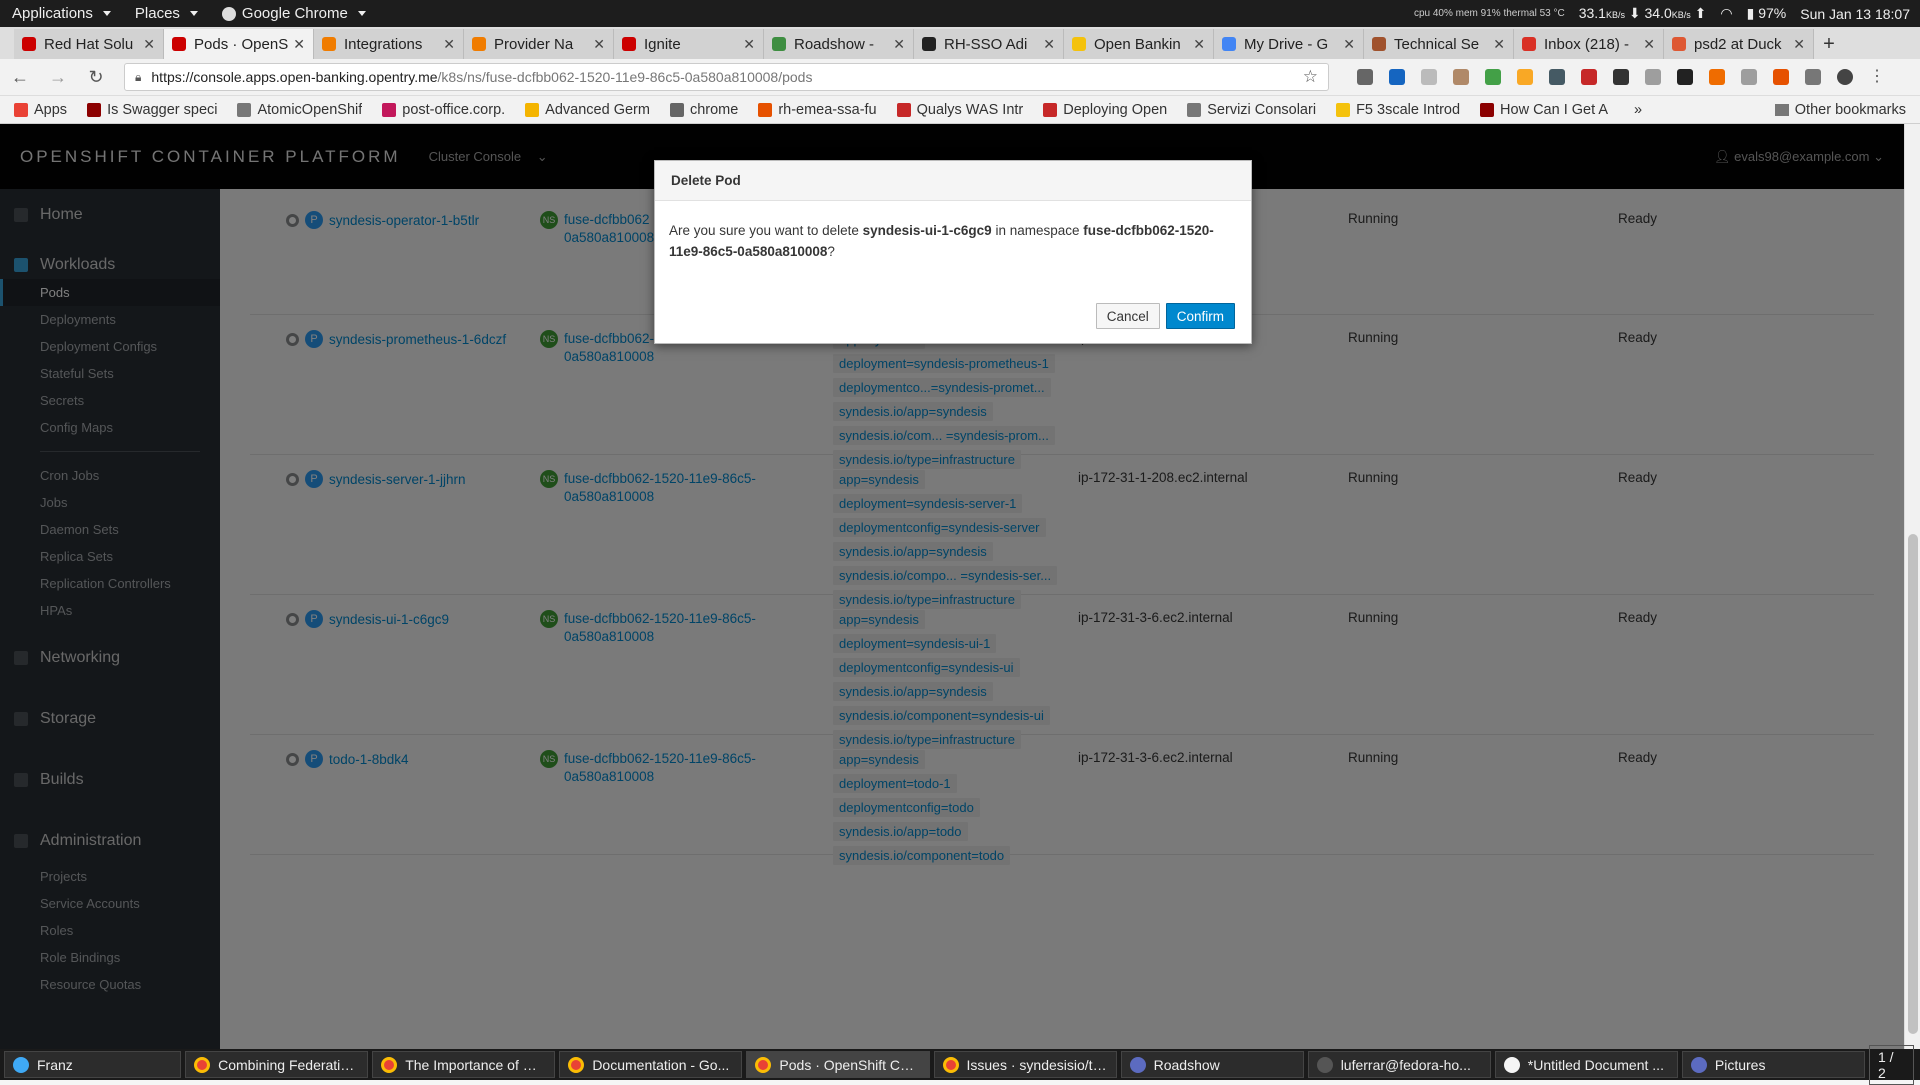 This screenshot has height=1085, width=1920. I want to click on new-tab-button: +, so click(1829, 44).